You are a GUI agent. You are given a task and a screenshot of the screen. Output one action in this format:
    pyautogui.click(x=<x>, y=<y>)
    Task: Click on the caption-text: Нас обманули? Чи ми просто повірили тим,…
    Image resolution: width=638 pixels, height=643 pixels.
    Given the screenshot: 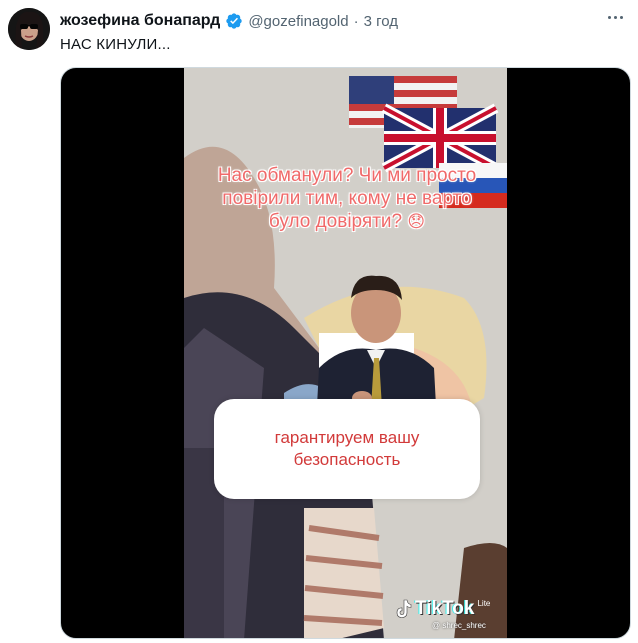 What is the action you would take?
    pyautogui.click(x=347, y=198)
    